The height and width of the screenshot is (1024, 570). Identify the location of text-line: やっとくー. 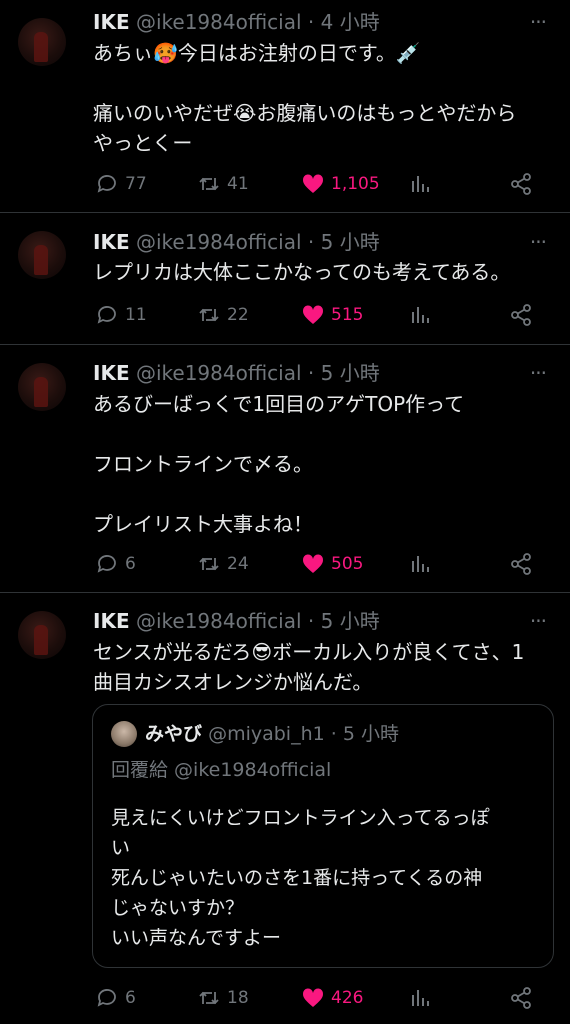
(143, 143).